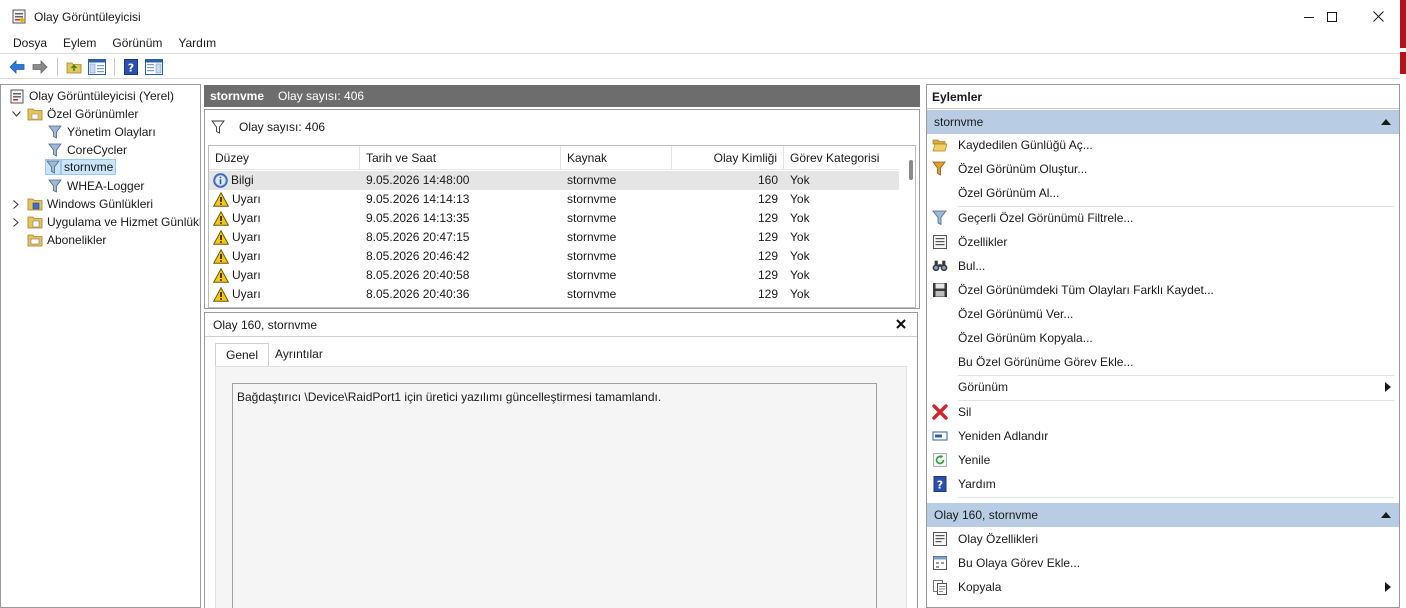  What do you see at coordinates (222, 180) in the screenshot?
I see `info-icon` at bounding box center [222, 180].